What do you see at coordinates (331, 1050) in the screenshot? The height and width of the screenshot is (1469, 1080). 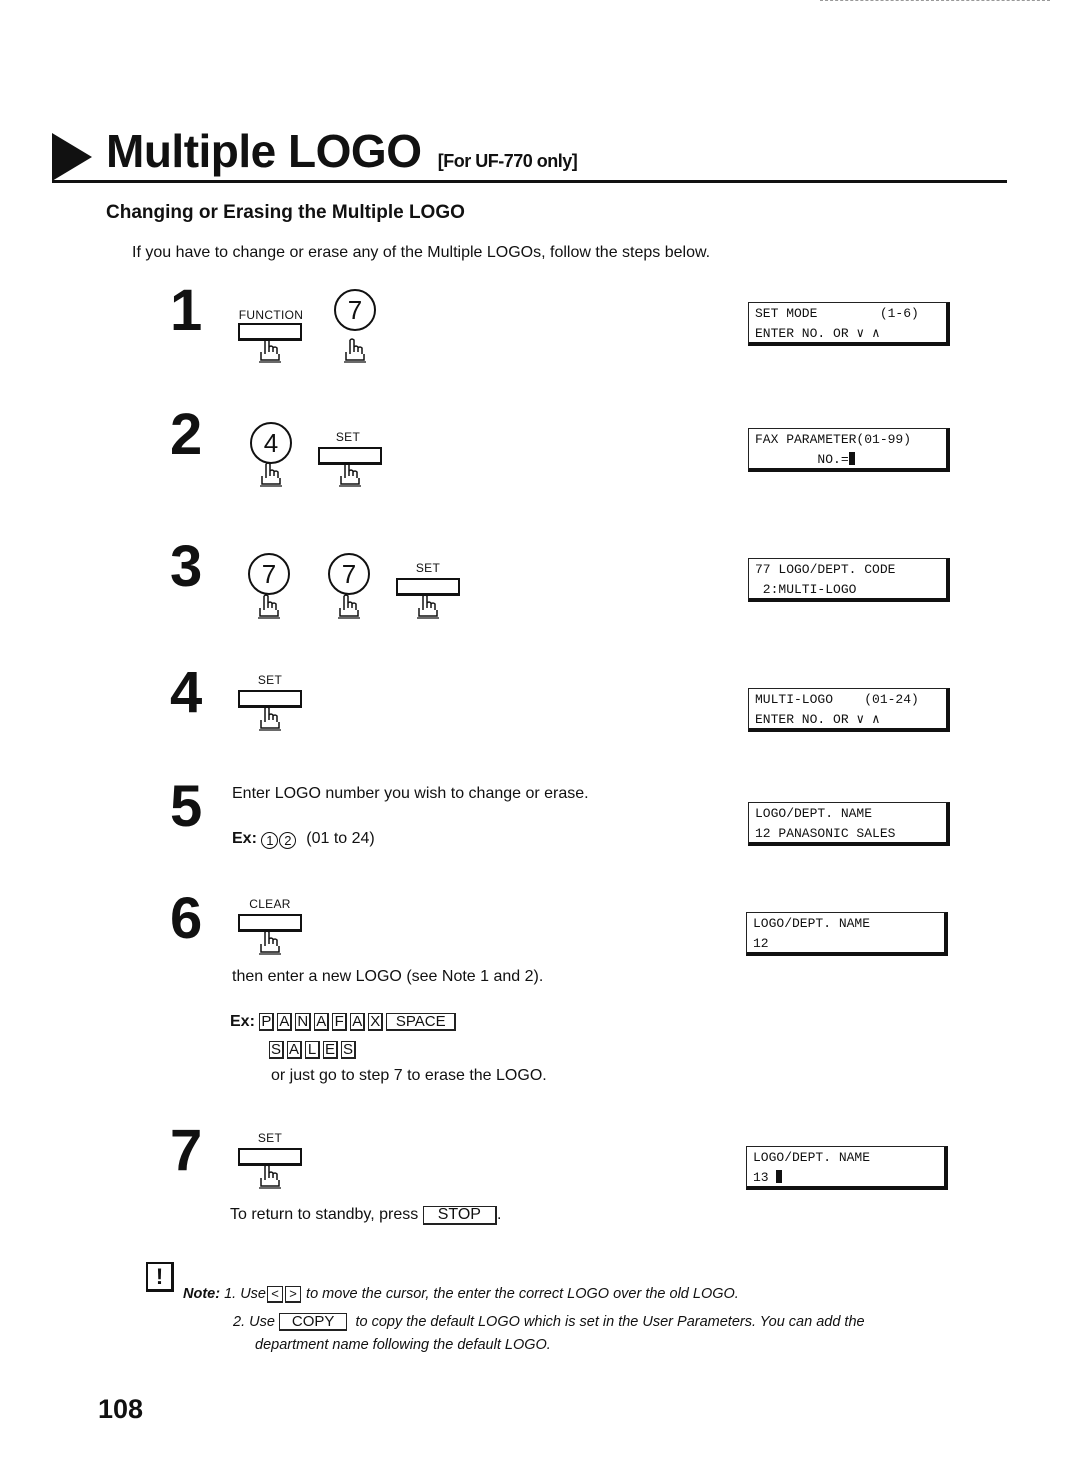 I see `char-key: E` at bounding box center [331, 1050].